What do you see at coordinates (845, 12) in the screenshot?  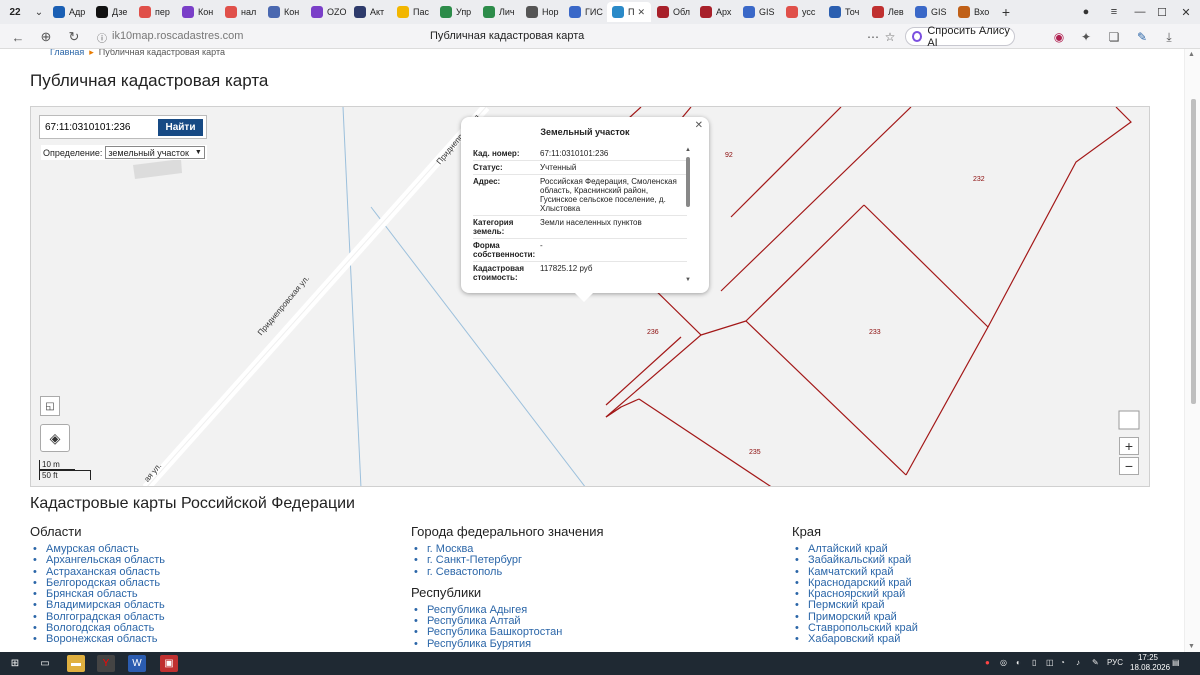 I see `browser-tab: Точ` at bounding box center [845, 12].